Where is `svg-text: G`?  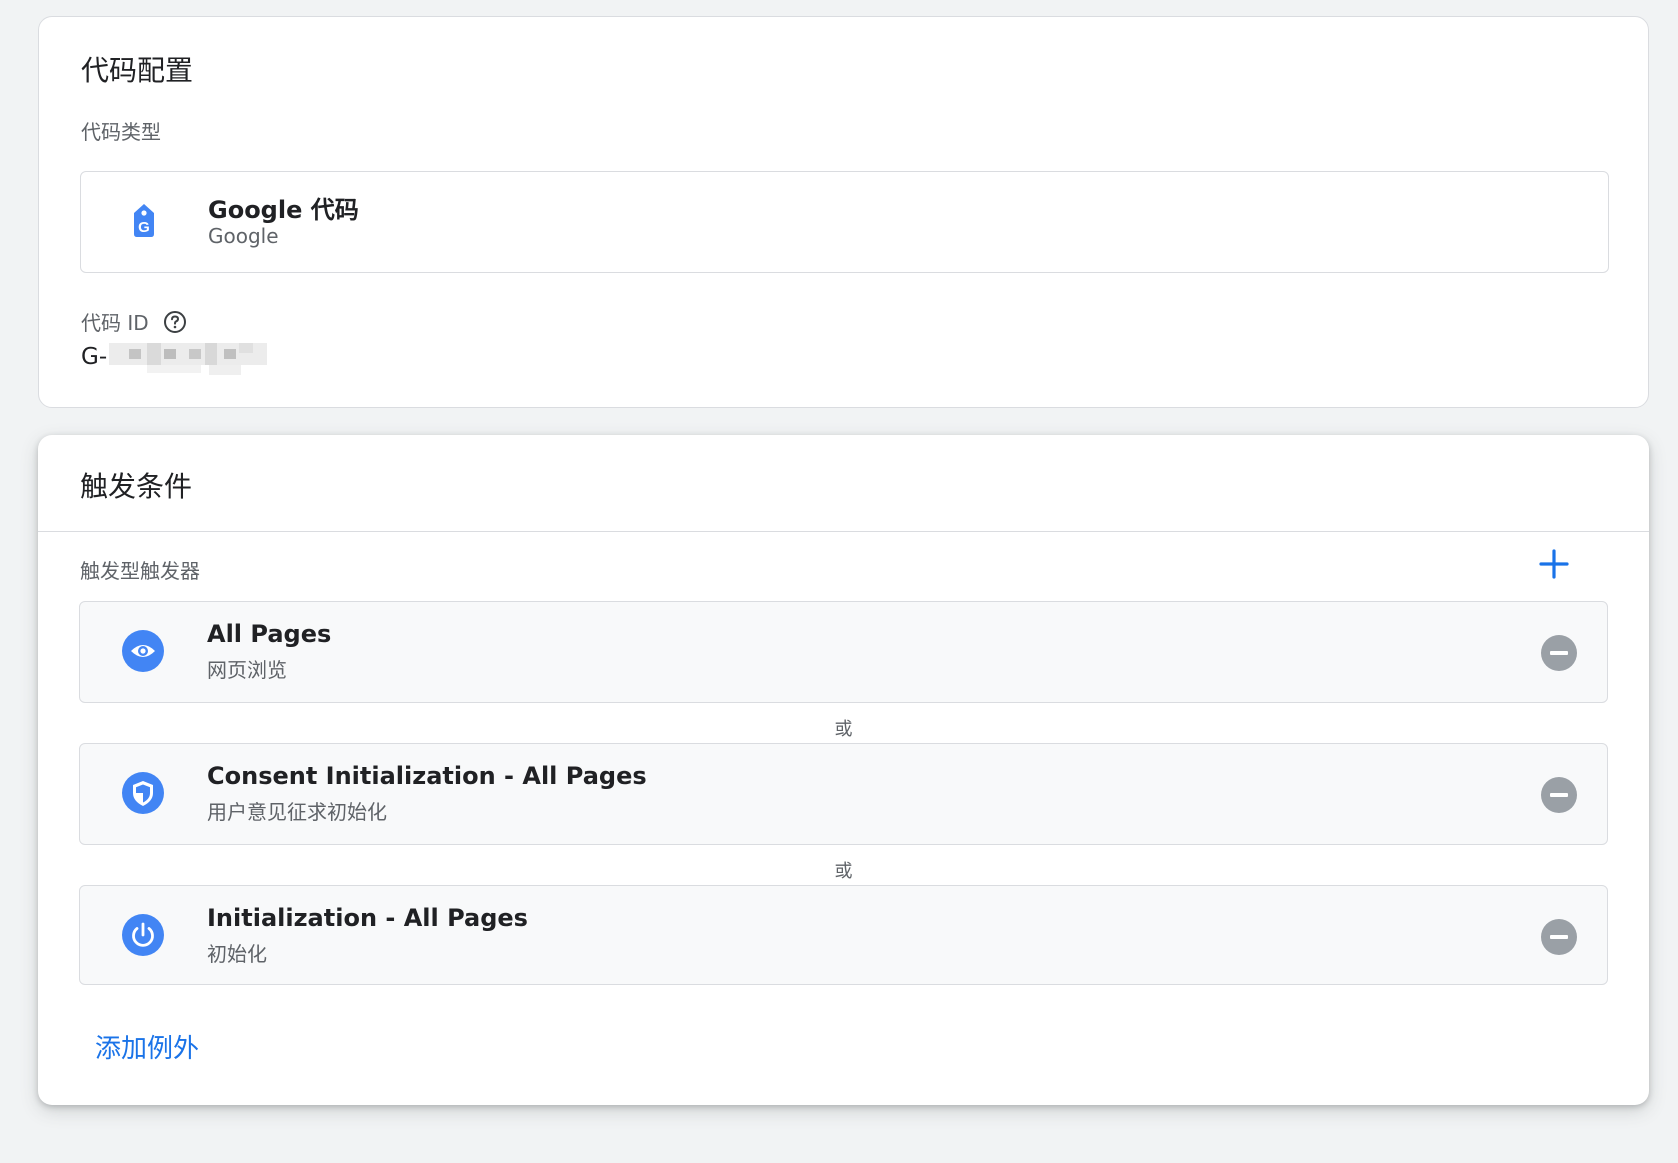
svg-text: G is located at coordinates (144, 227).